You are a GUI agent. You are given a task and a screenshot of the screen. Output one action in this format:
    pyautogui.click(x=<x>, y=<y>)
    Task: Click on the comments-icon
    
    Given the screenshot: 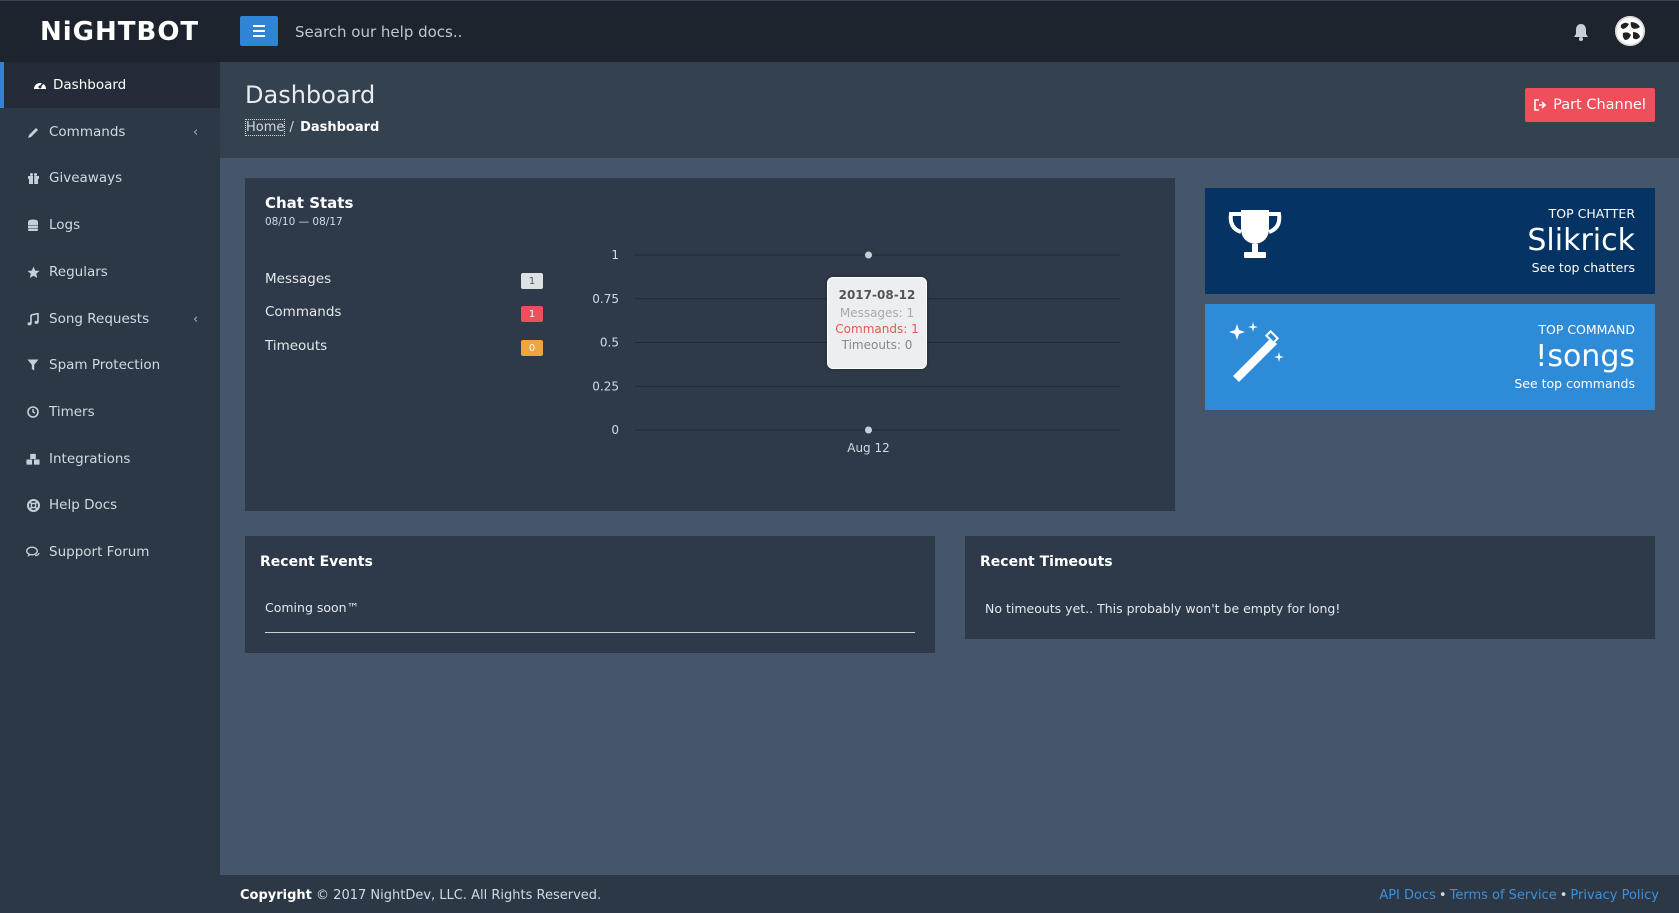 What is the action you would take?
    pyautogui.click(x=33, y=552)
    